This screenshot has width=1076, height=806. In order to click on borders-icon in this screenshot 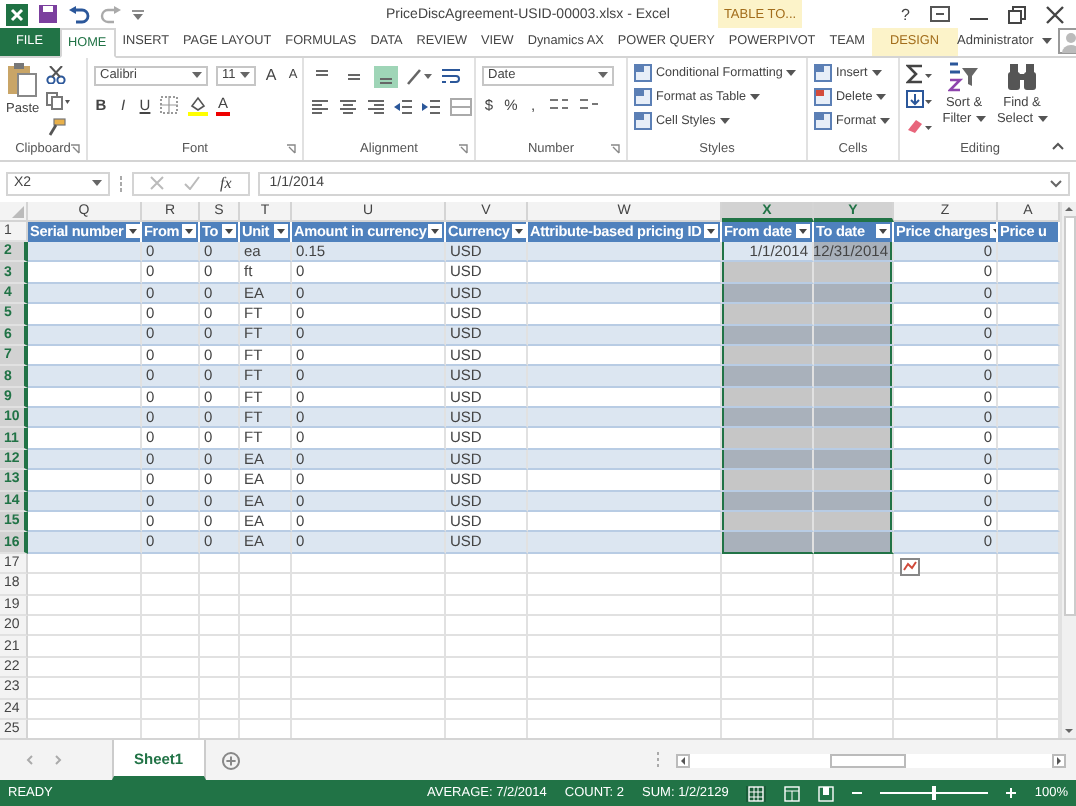, I will do `click(170, 105)`.